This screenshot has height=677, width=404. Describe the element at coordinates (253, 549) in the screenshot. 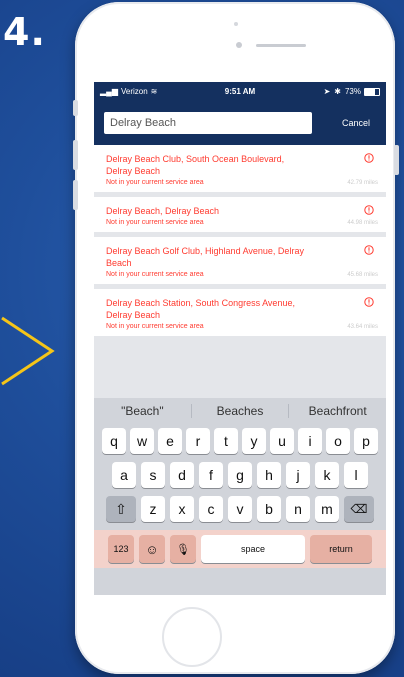

I see `space-key: space` at that location.